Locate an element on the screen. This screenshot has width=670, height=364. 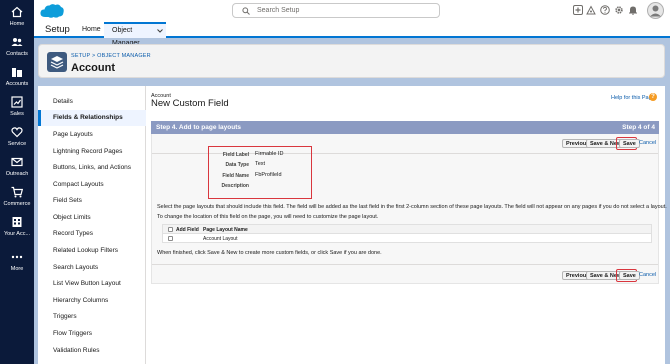
sidebar-item-page-layouts: Page Layouts is located at coordinates (92, 135).